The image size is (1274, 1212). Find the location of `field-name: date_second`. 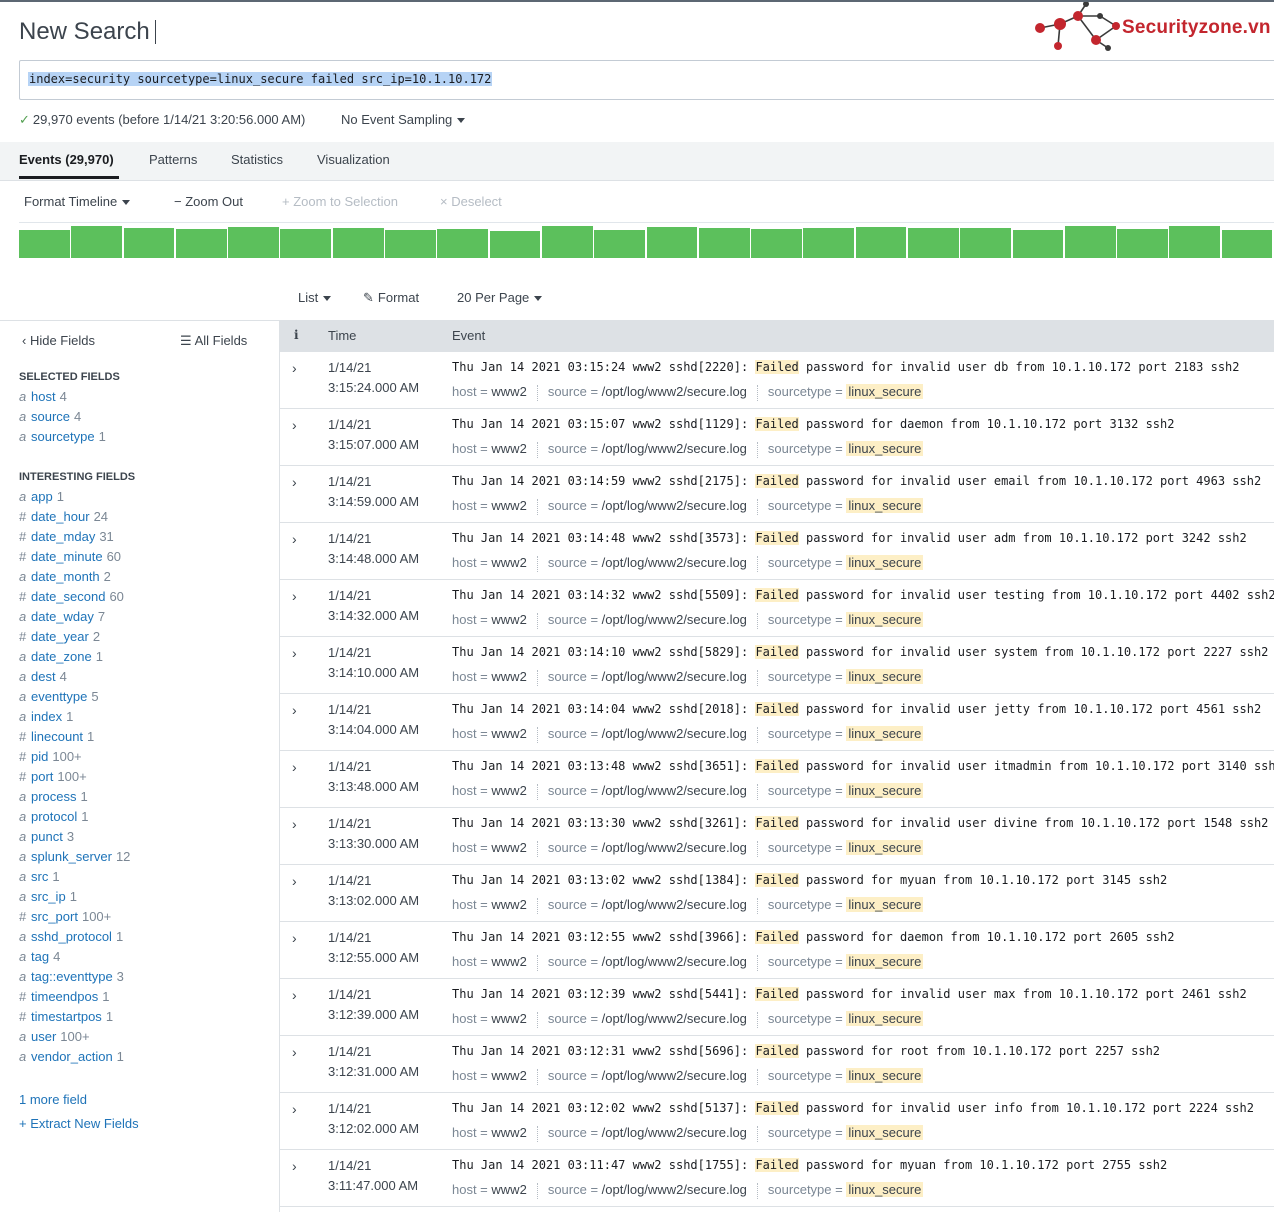

field-name: date_second is located at coordinates (68, 596).